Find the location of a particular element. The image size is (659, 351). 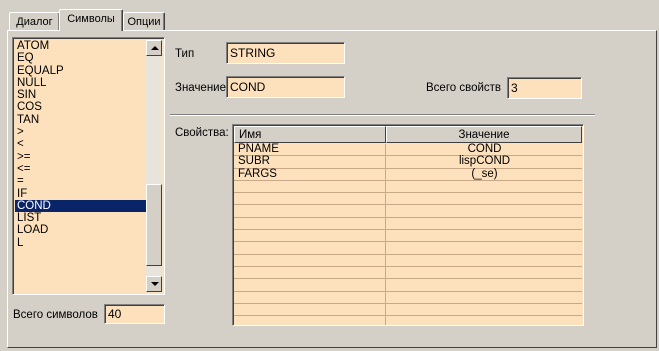

list-item: SIN is located at coordinates (81, 95).